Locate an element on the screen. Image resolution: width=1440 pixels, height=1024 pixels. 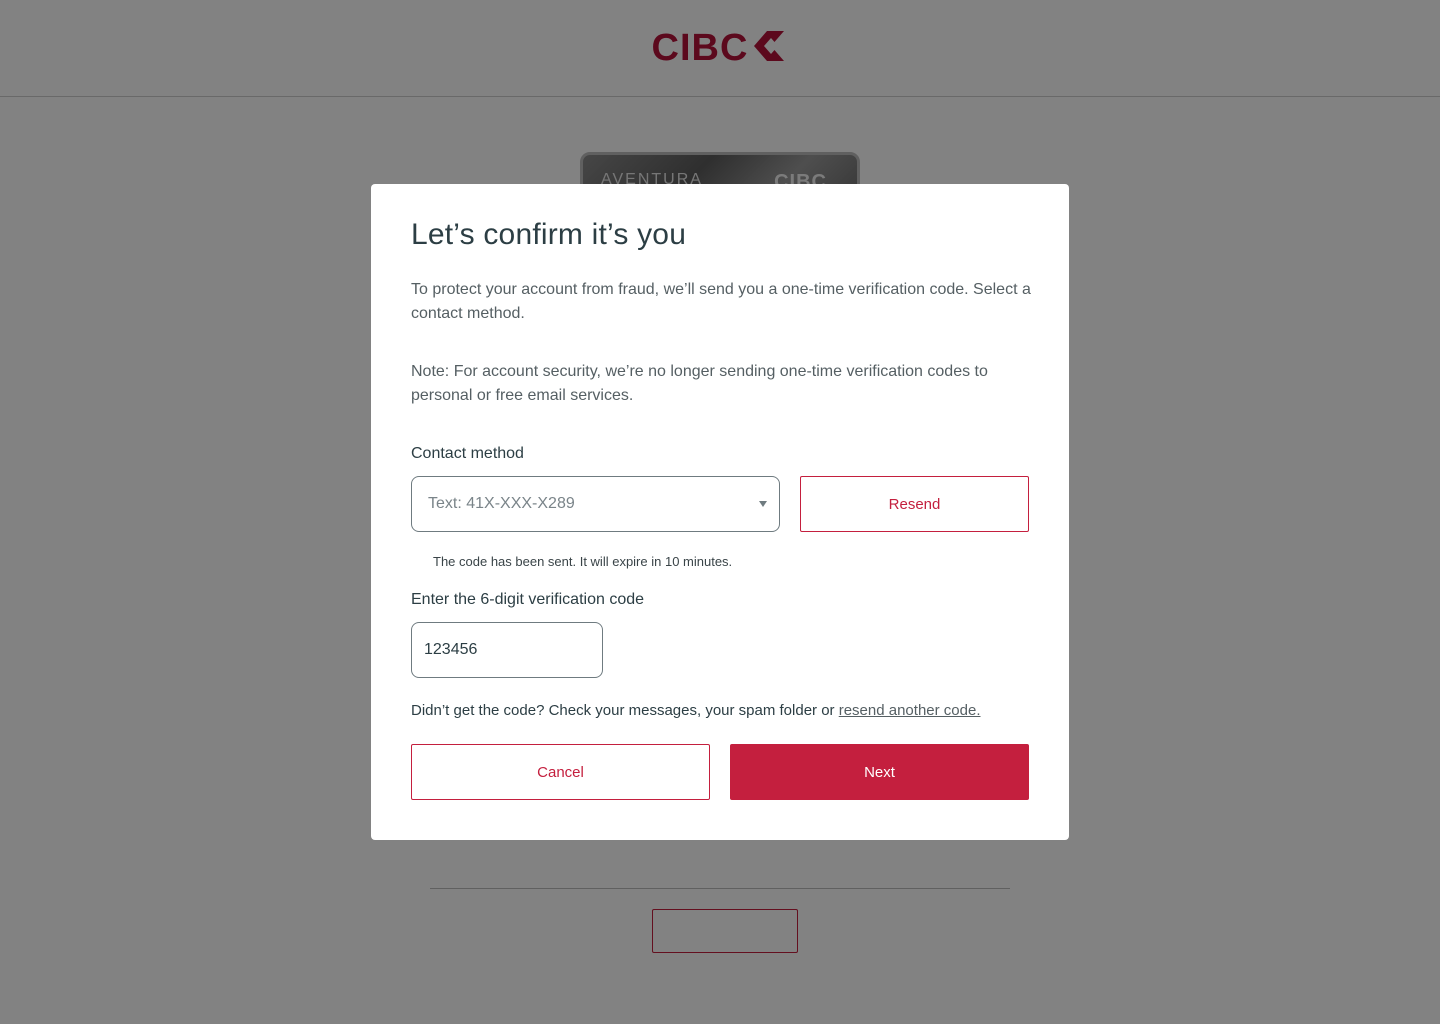
resend-button: Resend is located at coordinates (914, 504).